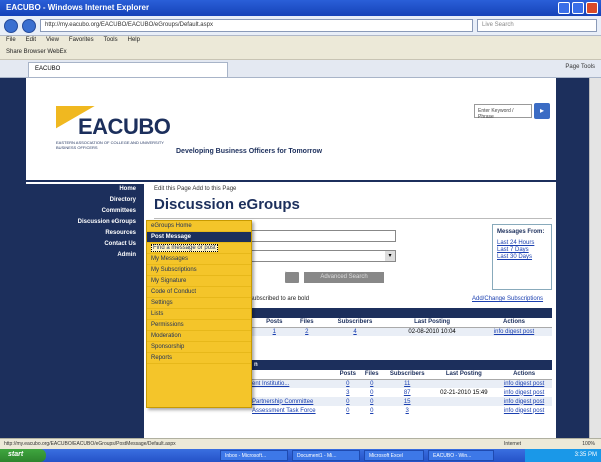 The height and width of the screenshot is (462, 601). What do you see at coordinates (199, 259) in the screenshot?
I see `menu-item-my-messages: My Messages` at bounding box center [199, 259].